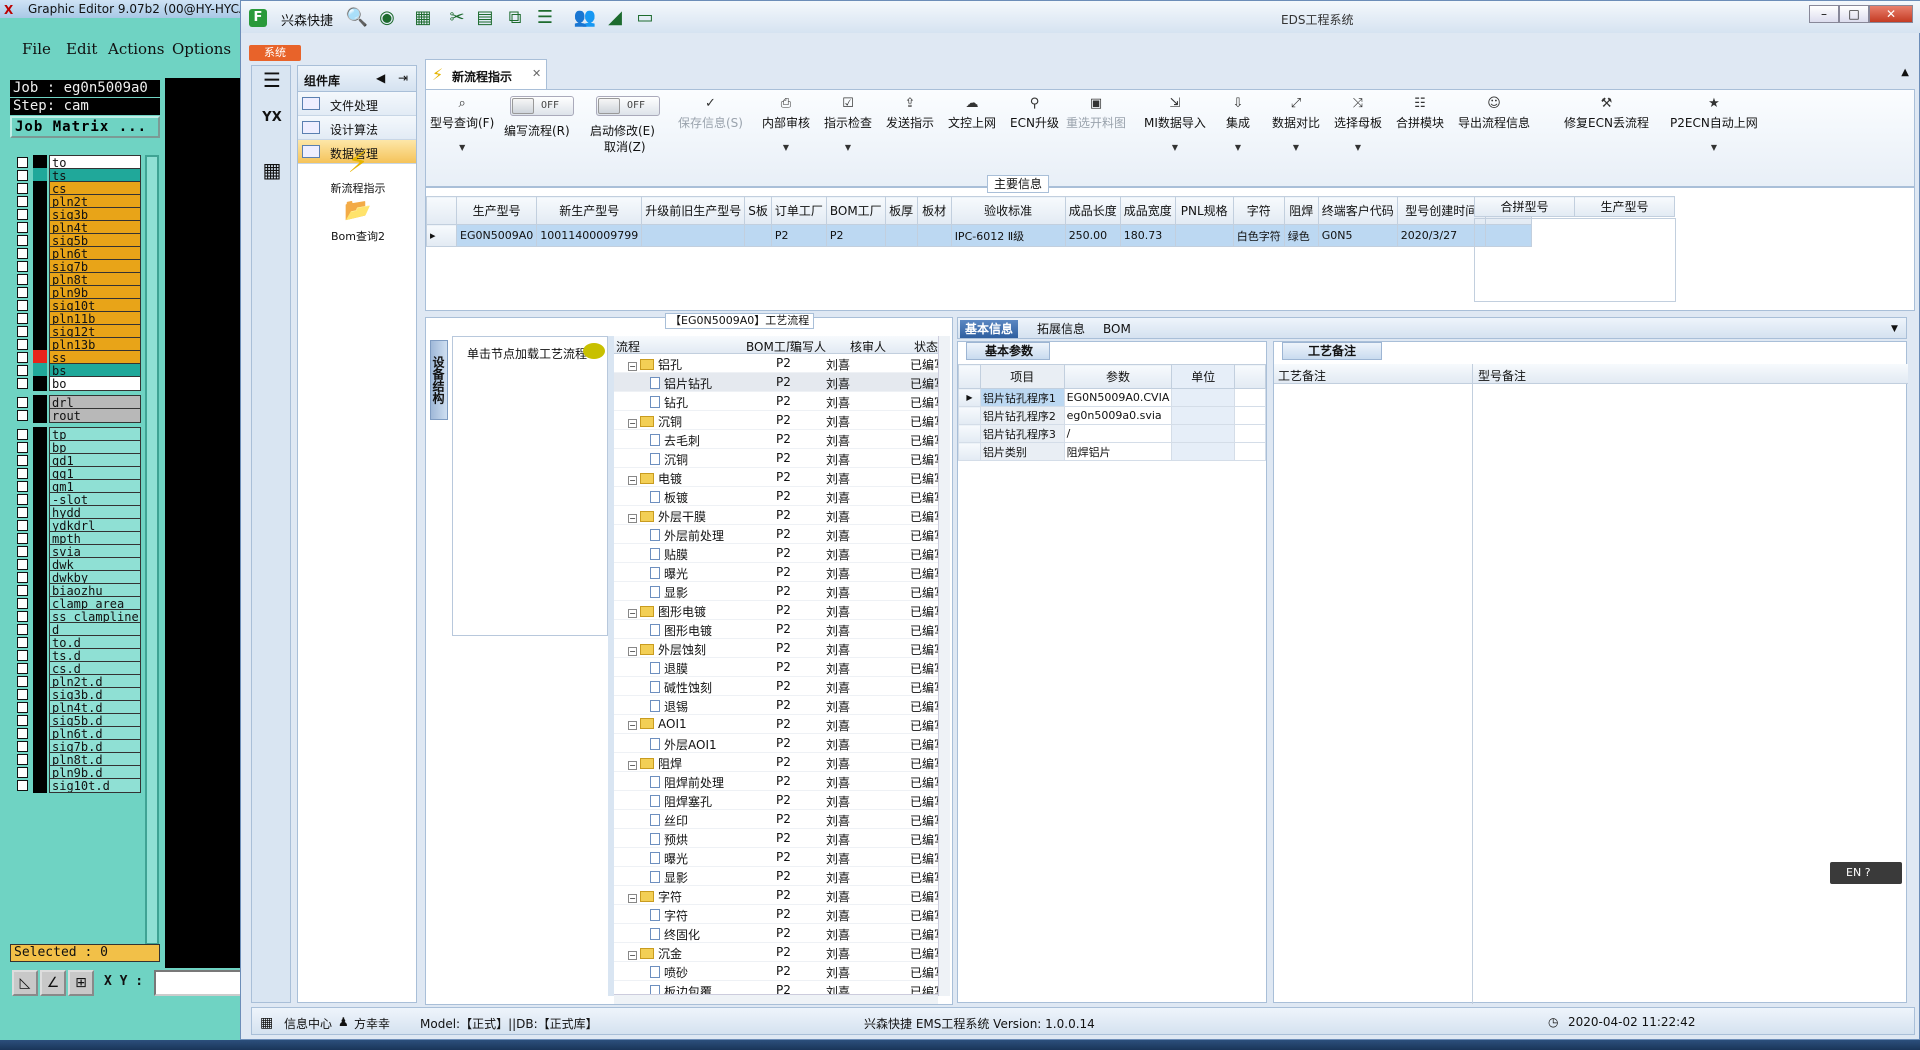 Image resolution: width=1920 pixels, height=1050 pixels. I want to click on tree-row: − 外层蚀刻 P2 刘喜 已编写, so click(779, 648).